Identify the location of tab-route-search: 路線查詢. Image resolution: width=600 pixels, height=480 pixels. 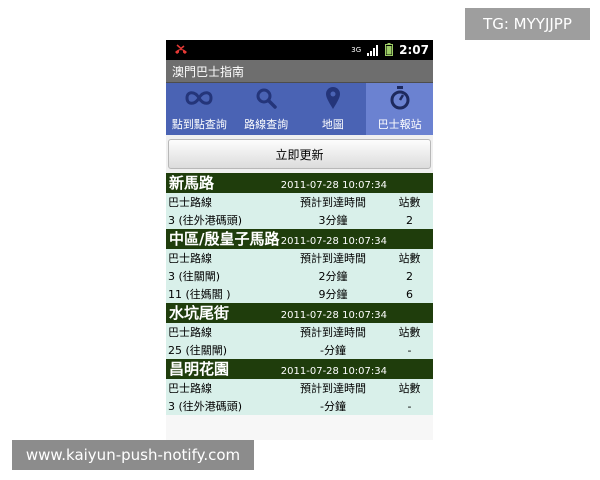
(266, 109).